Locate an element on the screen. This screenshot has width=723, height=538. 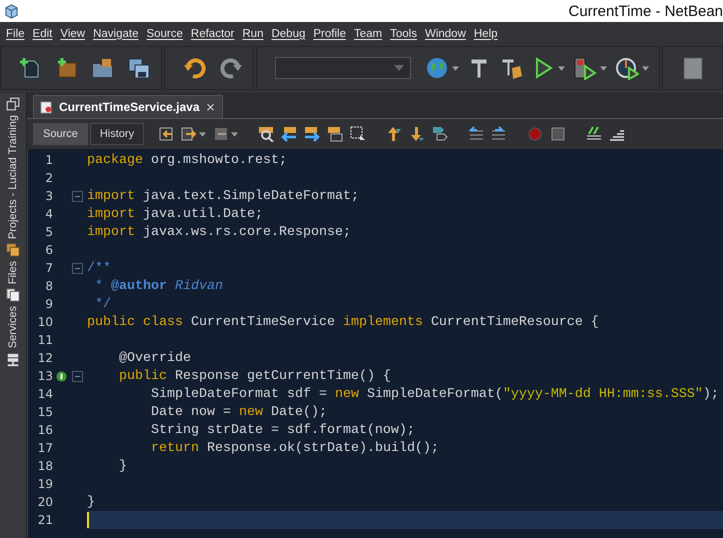
gauge-icon is located at coordinates (627, 68).